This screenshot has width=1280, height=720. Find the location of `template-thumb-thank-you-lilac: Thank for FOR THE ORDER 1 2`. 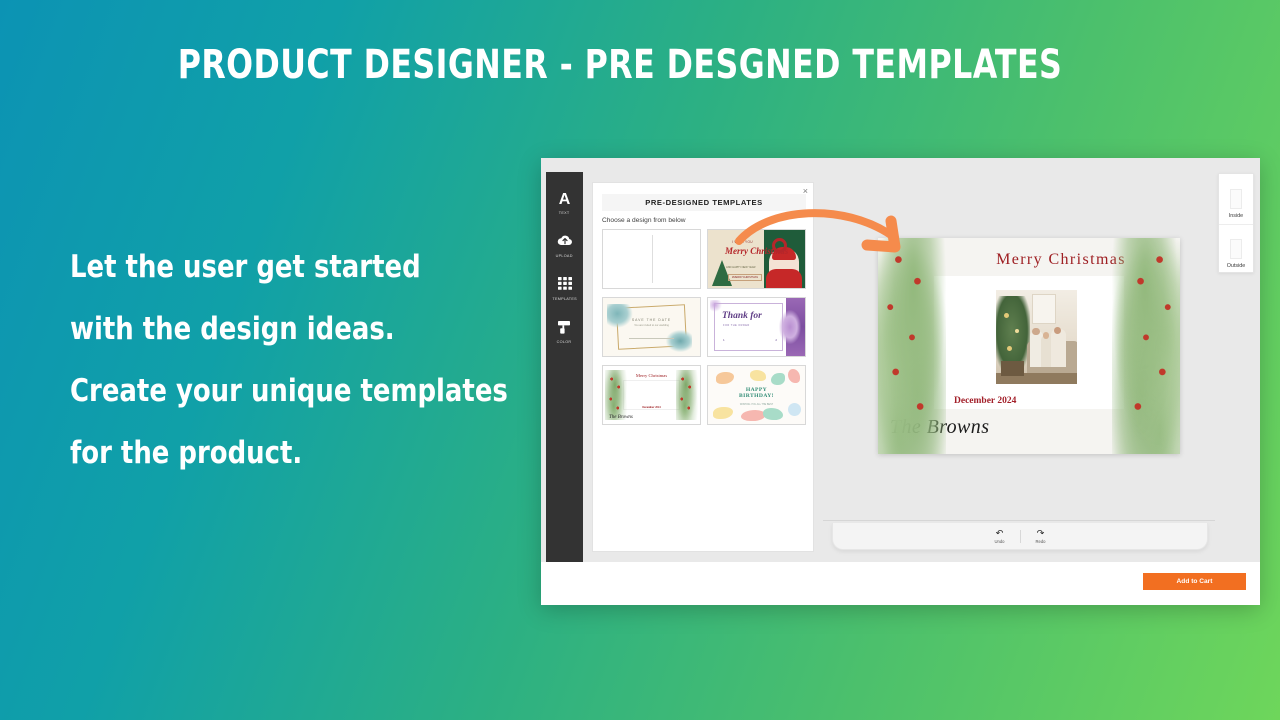

template-thumb-thank-you-lilac: Thank for FOR THE ORDER 1 2 is located at coordinates (756, 327).